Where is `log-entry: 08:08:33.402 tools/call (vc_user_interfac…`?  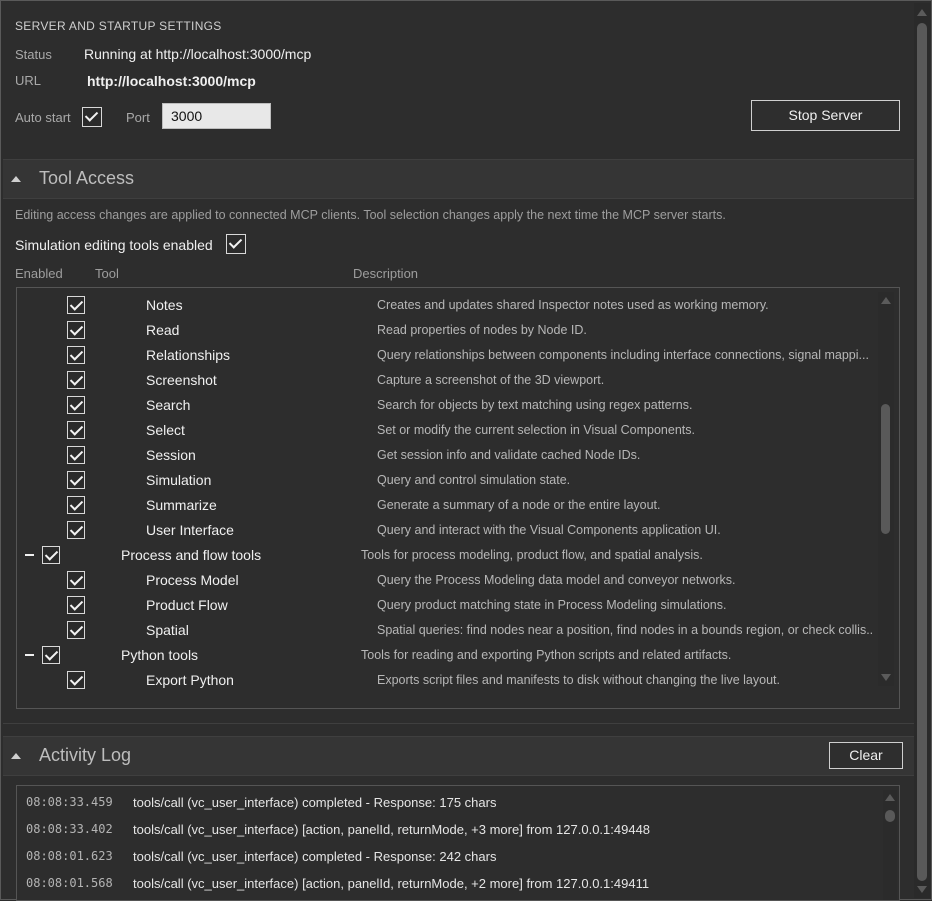 log-entry: 08:08:33.402 tools/call (vc_user_interfac… is located at coordinates (447, 830).